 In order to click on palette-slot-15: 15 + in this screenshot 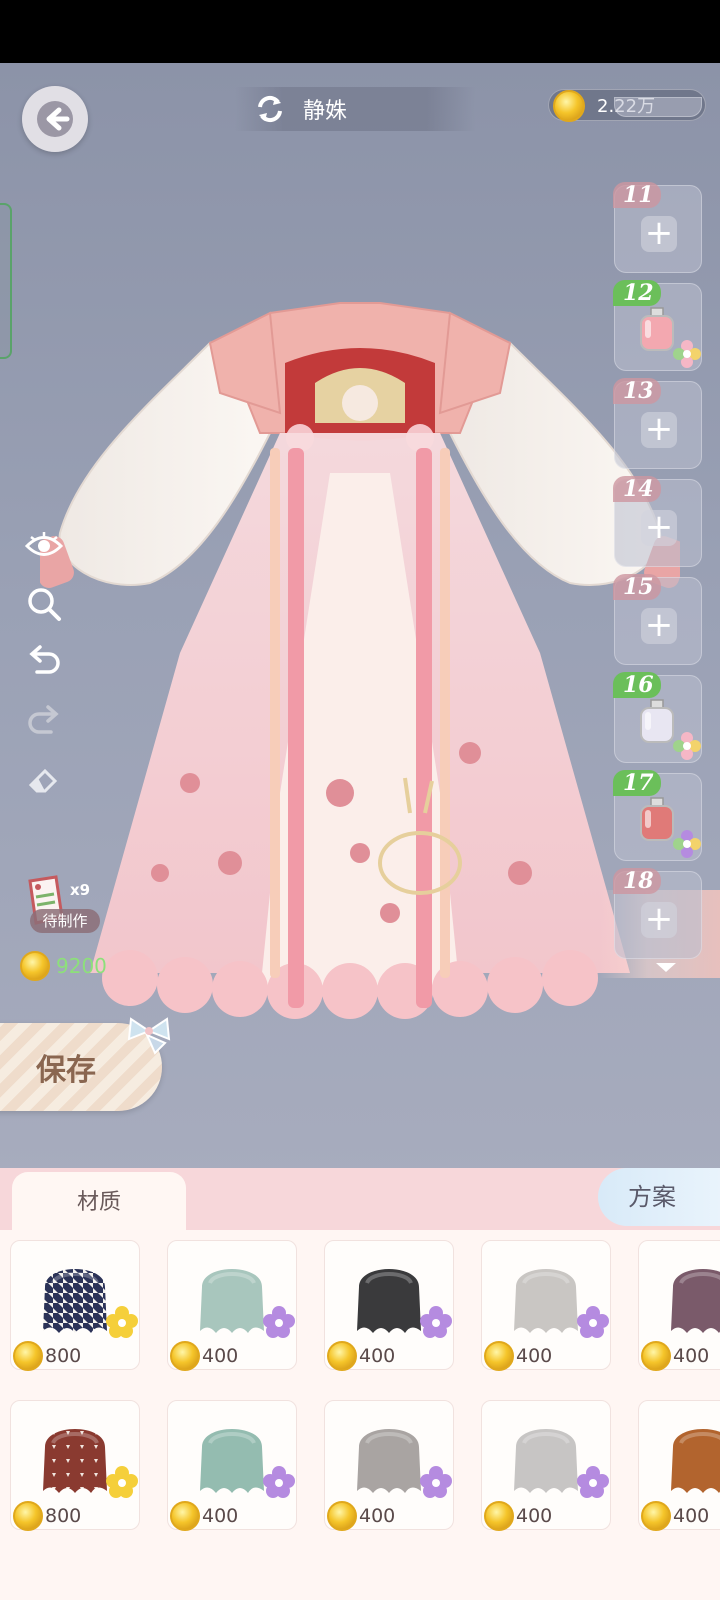, I will do `click(657, 619)`.